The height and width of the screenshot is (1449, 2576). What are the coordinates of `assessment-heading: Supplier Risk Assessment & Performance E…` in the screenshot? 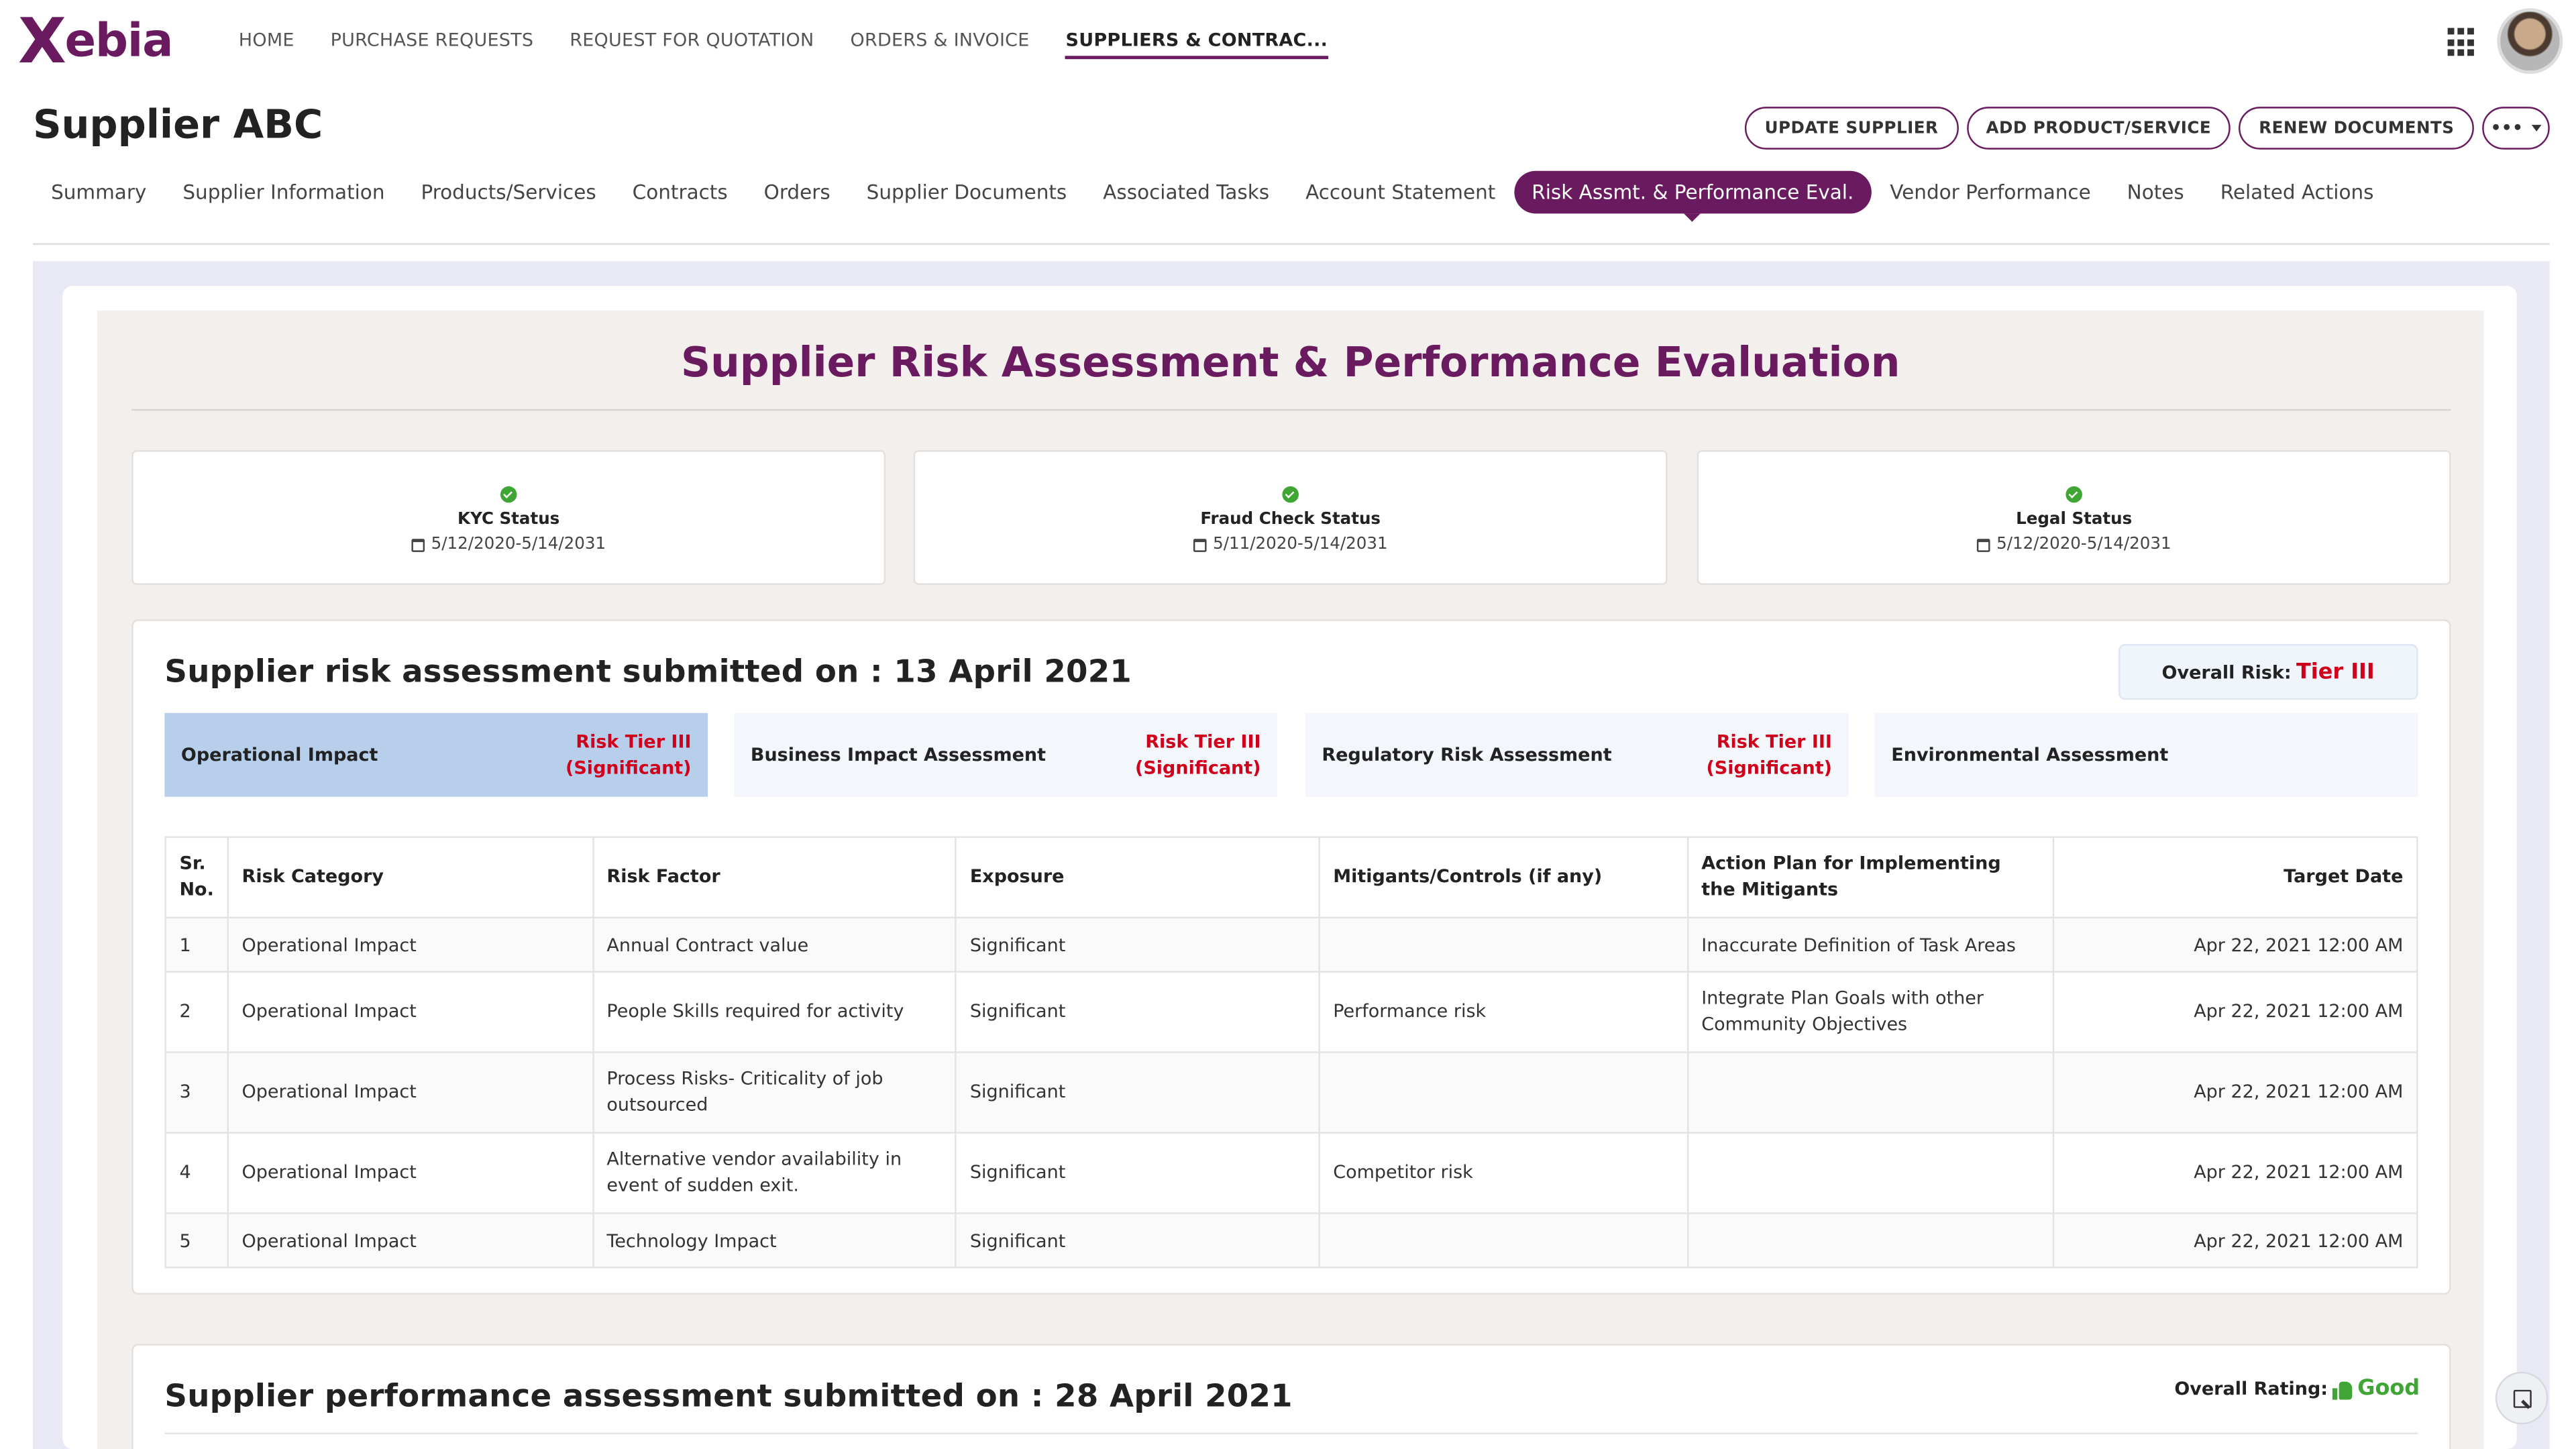 It's located at (1290, 362).